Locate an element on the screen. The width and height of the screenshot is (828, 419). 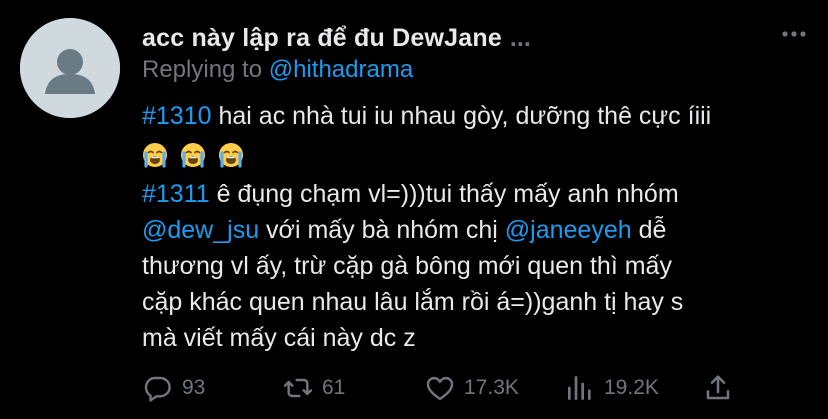
like-count: 17.3K is located at coordinates (491, 387).